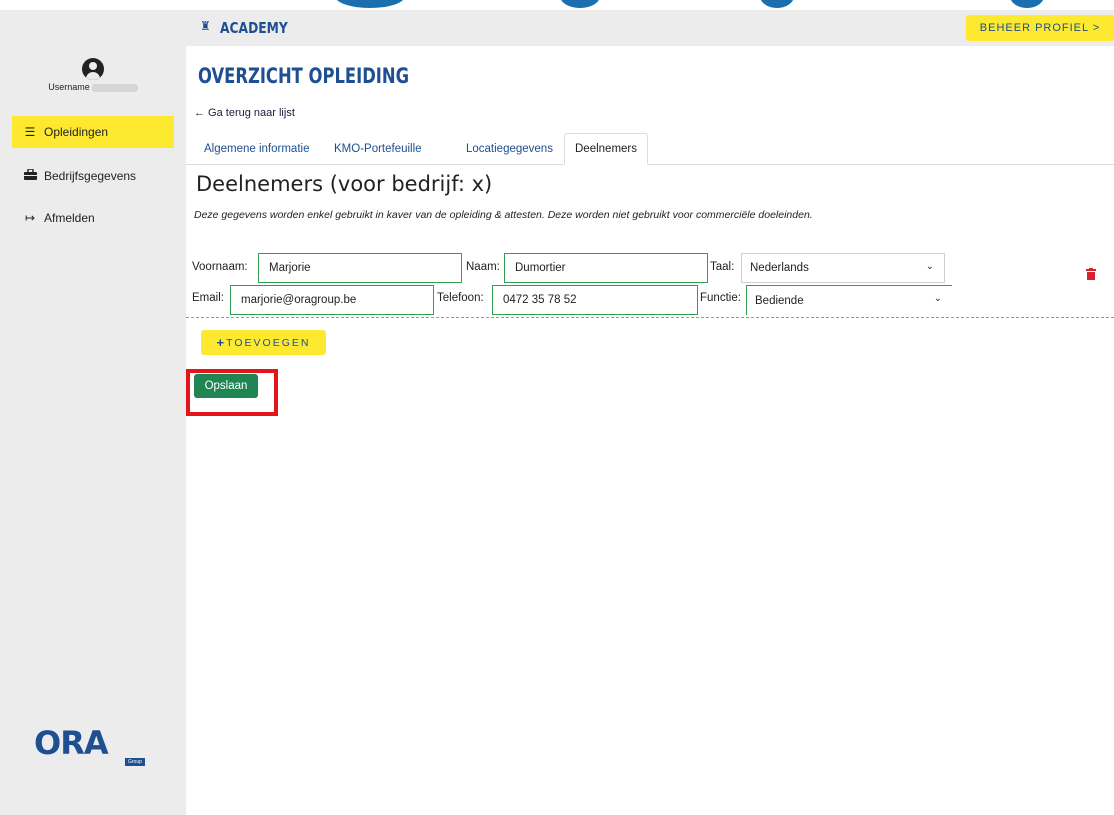 This screenshot has height=815, width=1114. Describe the element at coordinates (606, 149) in the screenshot. I see `tab-deelnemers: Deelnemers` at that location.